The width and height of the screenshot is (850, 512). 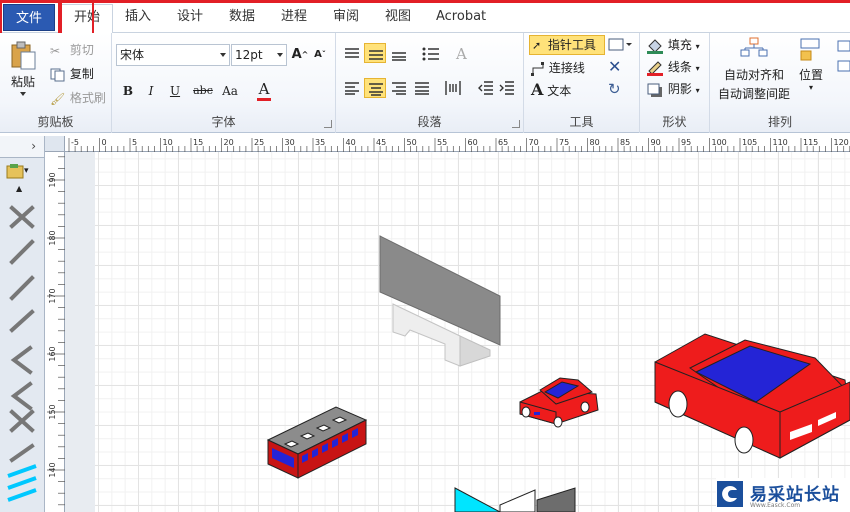 What do you see at coordinates (175, 91) in the screenshot?
I see `underline-button: U` at bounding box center [175, 91].